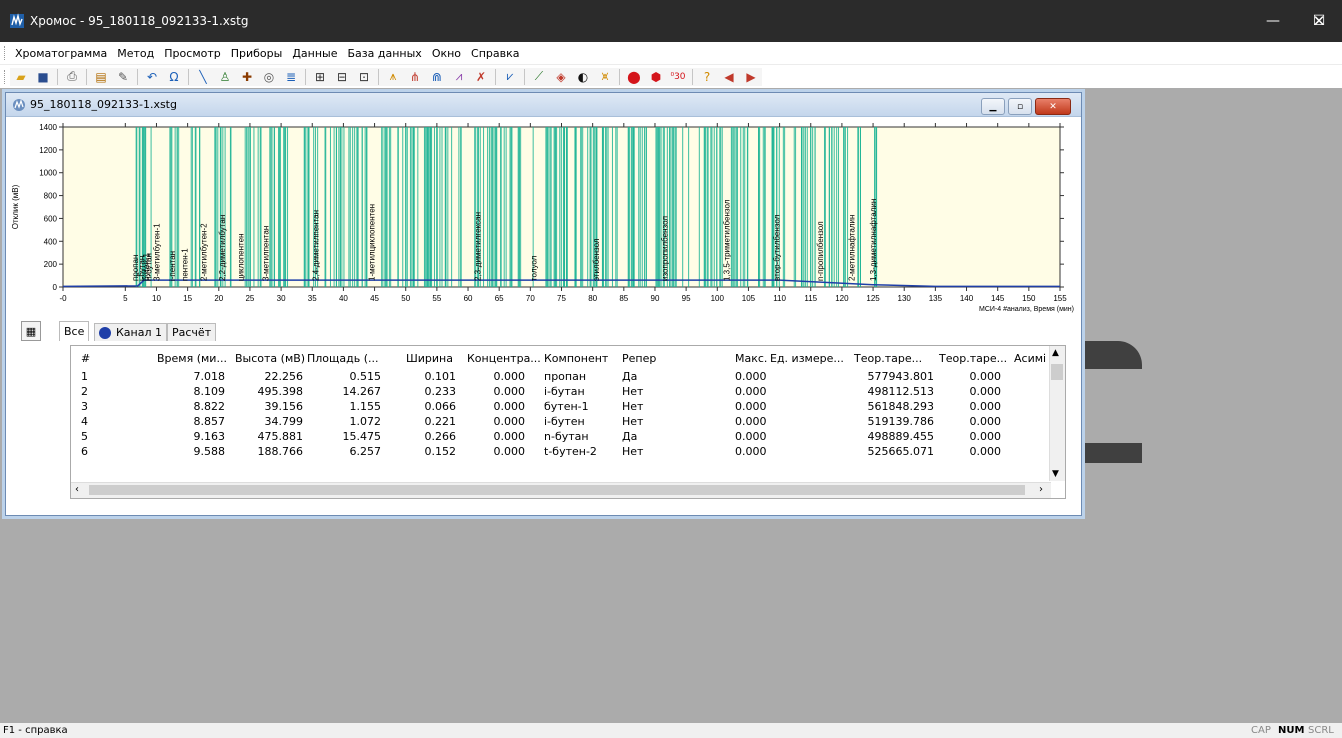 Image resolution: width=1342 pixels, height=738 pixels. Describe the element at coordinates (678, 77) in the screenshot. I see `timer-icon: ⁰30` at that location.